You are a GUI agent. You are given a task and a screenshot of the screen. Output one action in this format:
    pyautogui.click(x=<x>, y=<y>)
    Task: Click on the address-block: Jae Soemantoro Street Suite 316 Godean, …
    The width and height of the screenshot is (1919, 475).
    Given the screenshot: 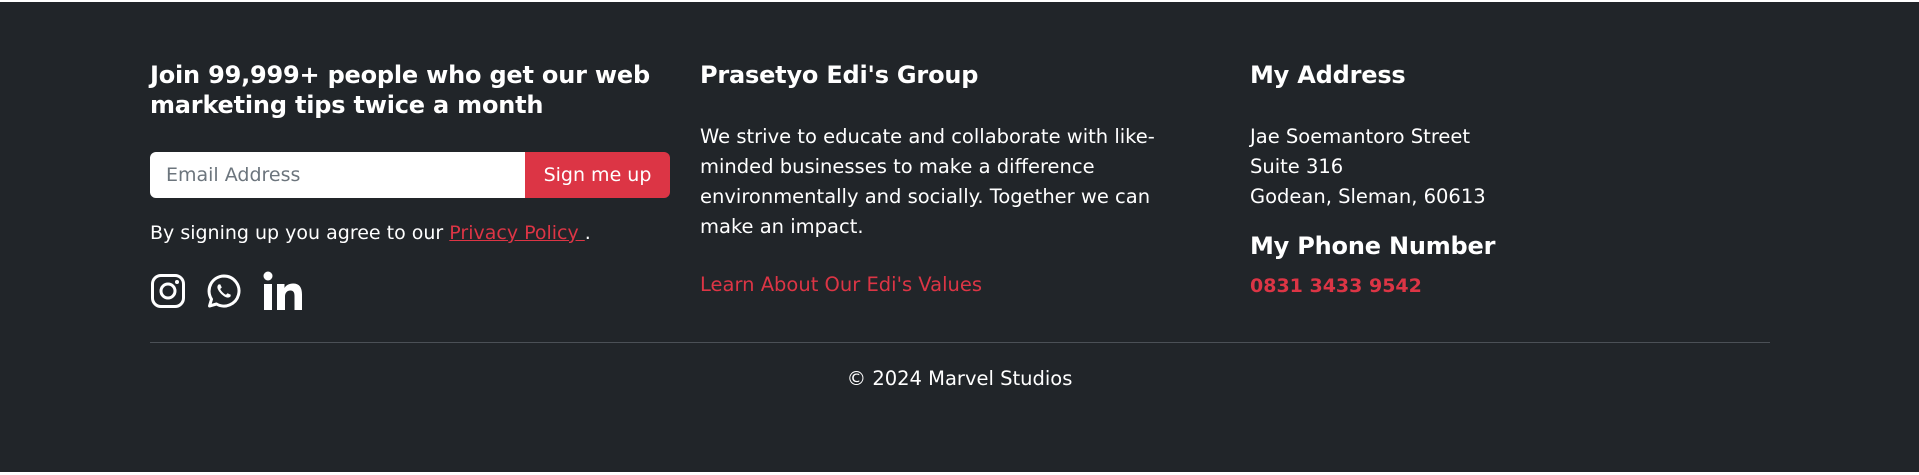 What is the action you would take?
    pyautogui.click(x=1368, y=167)
    